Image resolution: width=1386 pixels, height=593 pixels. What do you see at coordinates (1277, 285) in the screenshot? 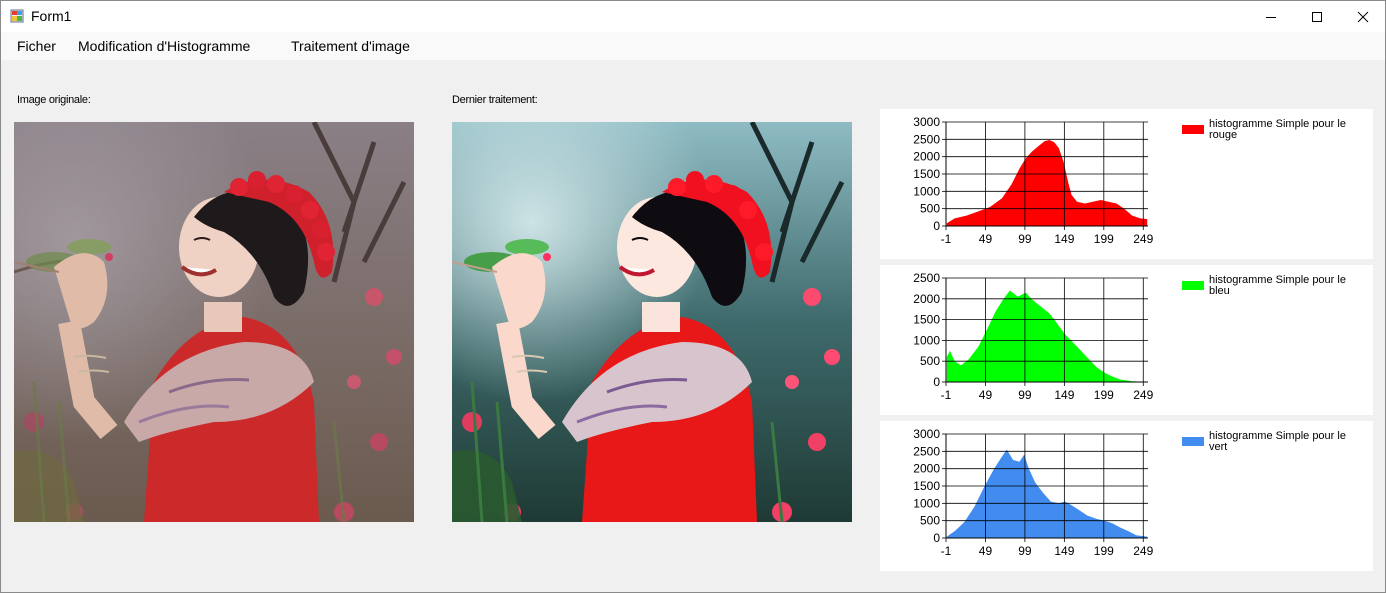
I see `legend-label-green: histogramme Simple pour le bleu` at bounding box center [1277, 285].